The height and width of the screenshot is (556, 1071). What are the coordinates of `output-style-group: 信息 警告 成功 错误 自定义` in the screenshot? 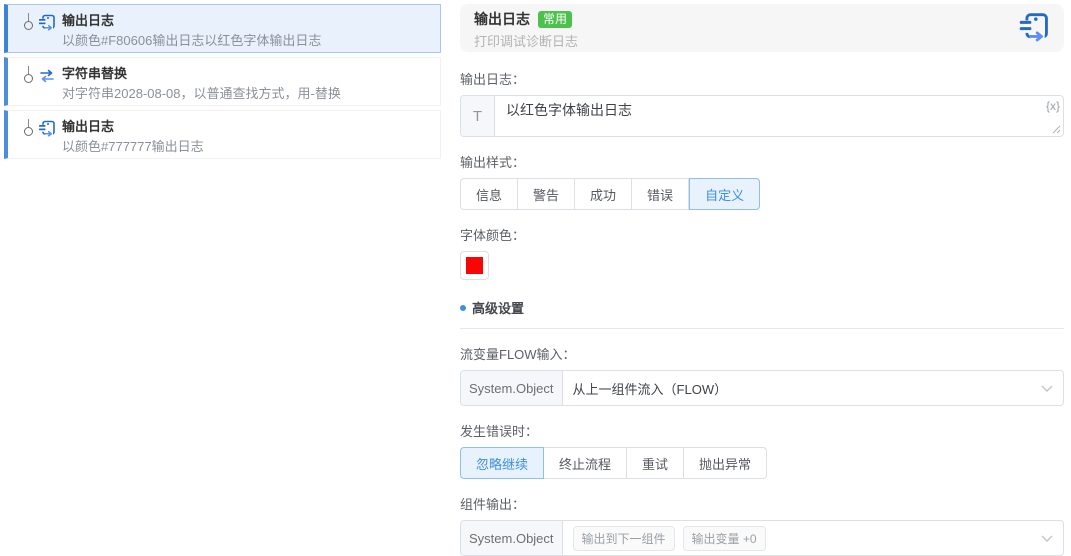 It's located at (762, 194).